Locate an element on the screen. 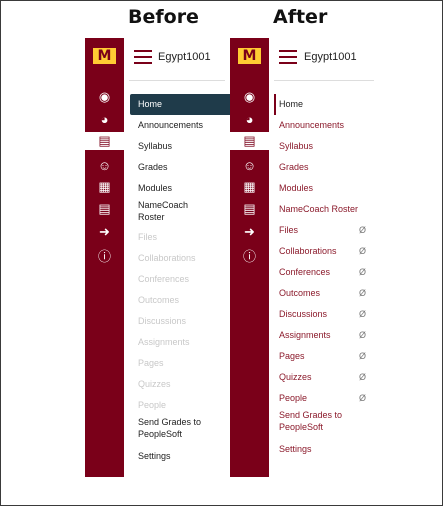  nav-item-label: Files is located at coordinates (289, 230).